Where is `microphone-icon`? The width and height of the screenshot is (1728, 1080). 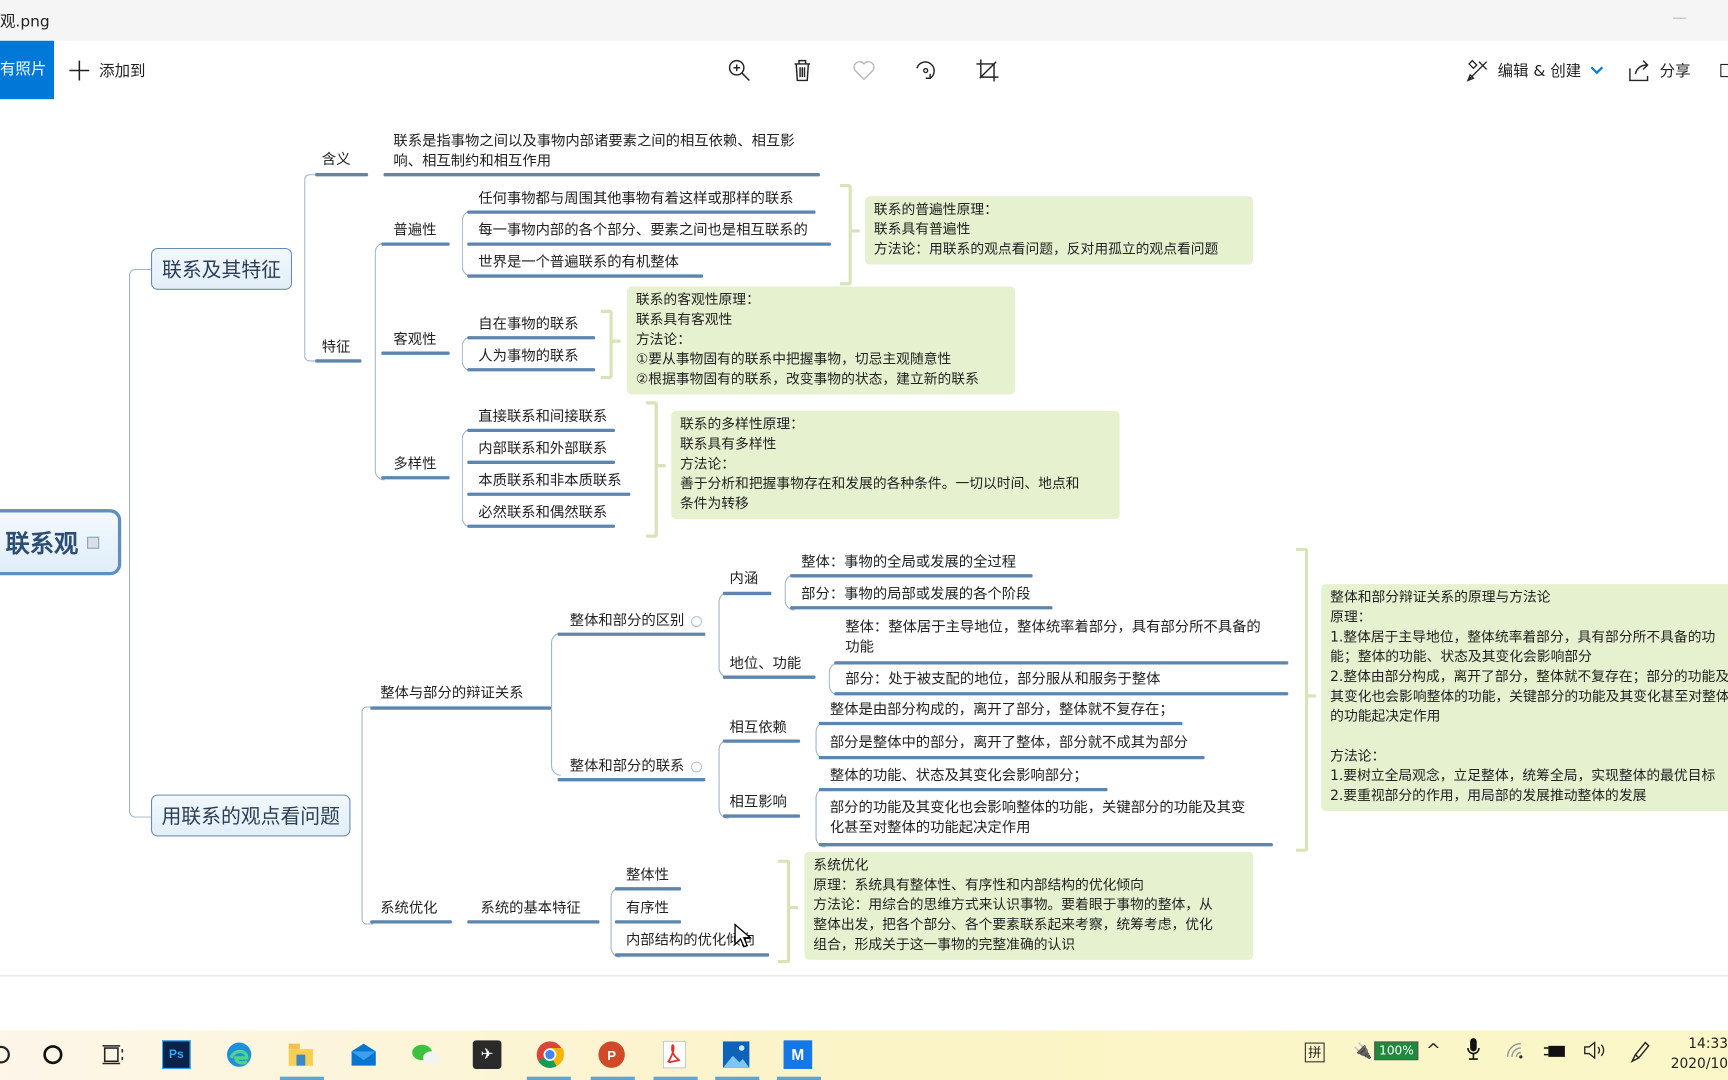 microphone-icon is located at coordinates (1473, 1051).